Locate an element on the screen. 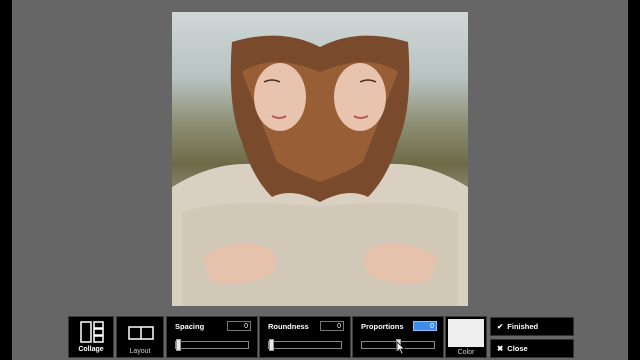 This screenshot has width=640, height=360. finished-button: ✔ Finished is located at coordinates (532, 326).